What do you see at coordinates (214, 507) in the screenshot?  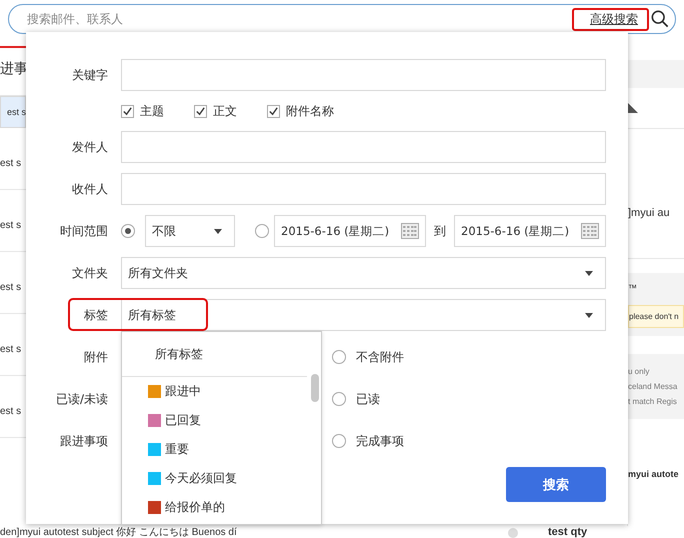 I see `menu-item: 给报价单的` at bounding box center [214, 507].